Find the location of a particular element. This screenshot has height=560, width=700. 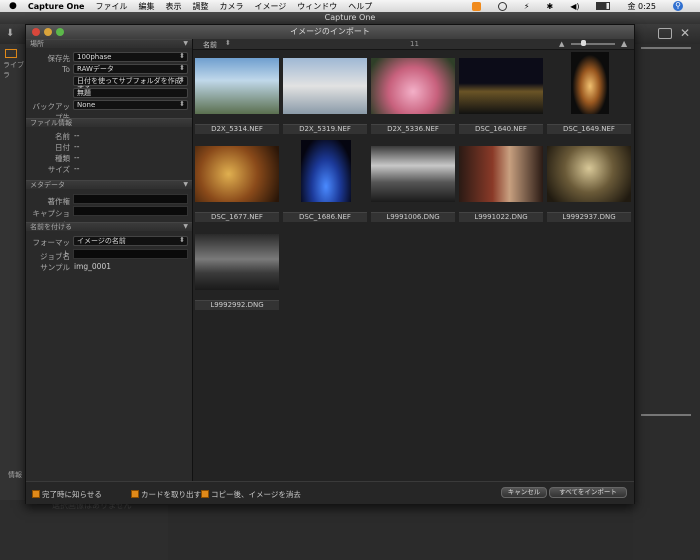

dialog-titlebar: イメージのインポート is located at coordinates (330, 32).